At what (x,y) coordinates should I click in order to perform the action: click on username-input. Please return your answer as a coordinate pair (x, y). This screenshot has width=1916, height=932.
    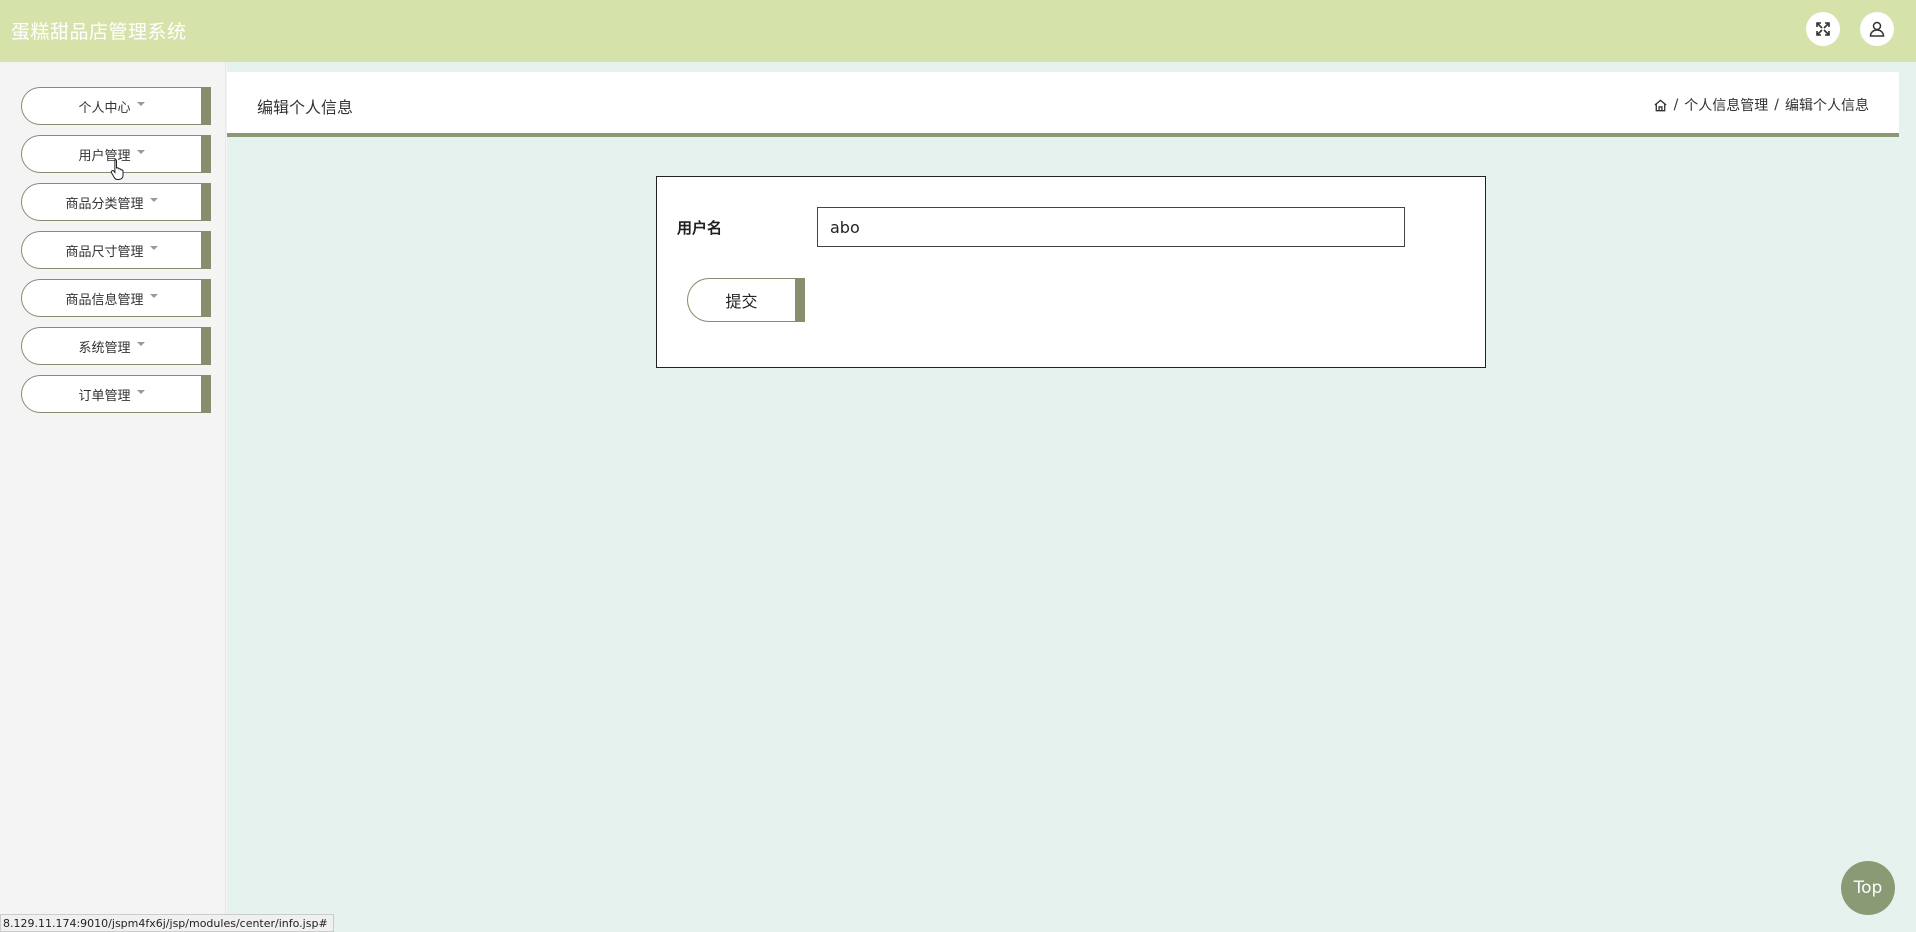
    Looking at the image, I should click on (1111, 227).